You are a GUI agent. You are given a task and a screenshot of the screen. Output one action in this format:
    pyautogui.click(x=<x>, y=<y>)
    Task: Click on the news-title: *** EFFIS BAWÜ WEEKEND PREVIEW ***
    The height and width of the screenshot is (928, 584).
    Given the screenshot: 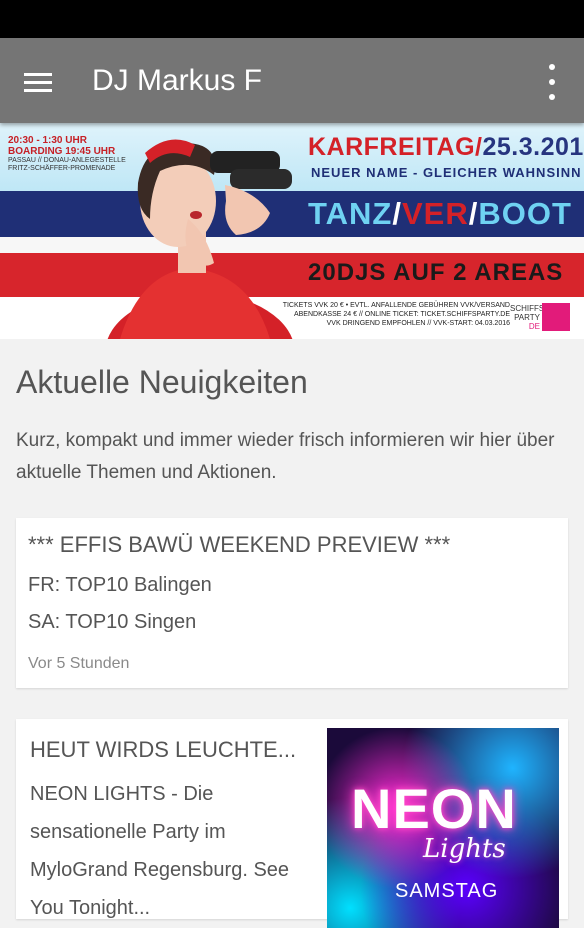 What is the action you would take?
    pyautogui.click(x=239, y=544)
    